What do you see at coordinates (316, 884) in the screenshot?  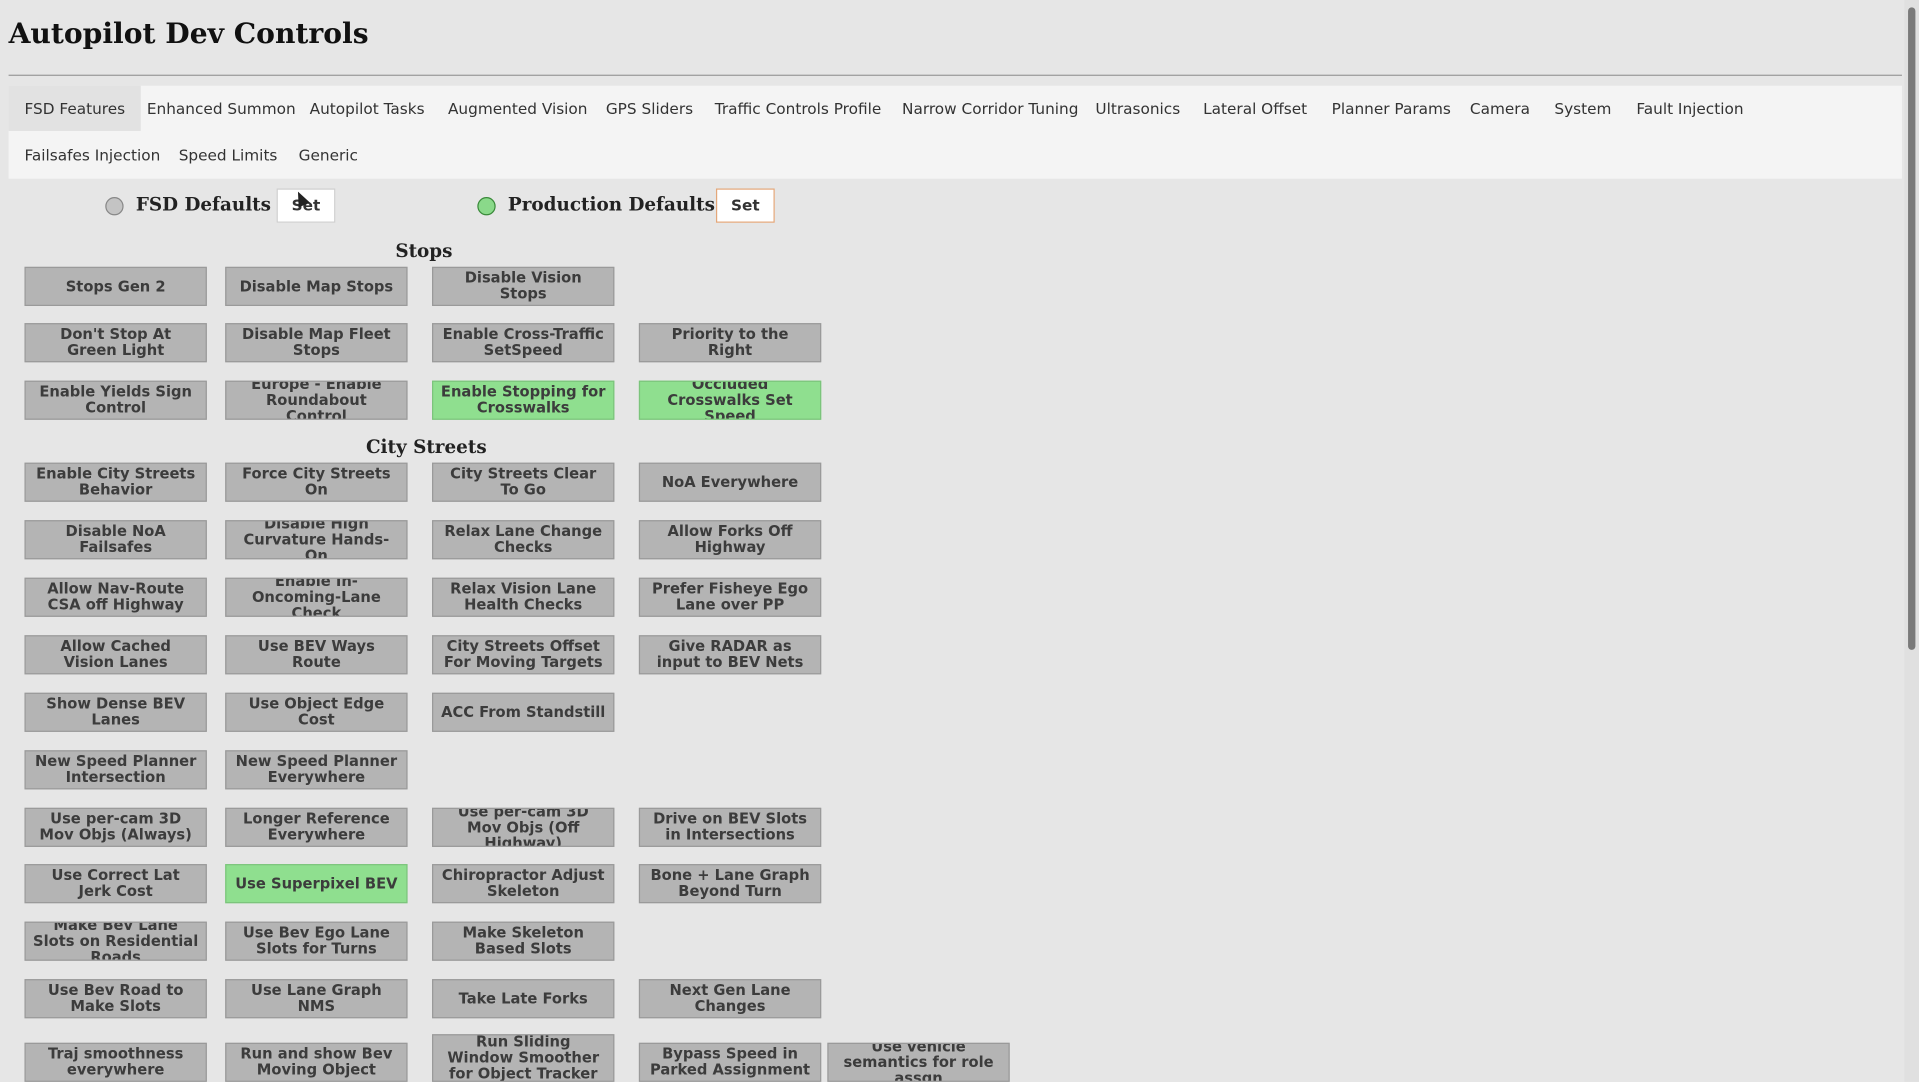 I see `toggle-use-superpixel-bev: Use Superpixel BEV` at bounding box center [316, 884].